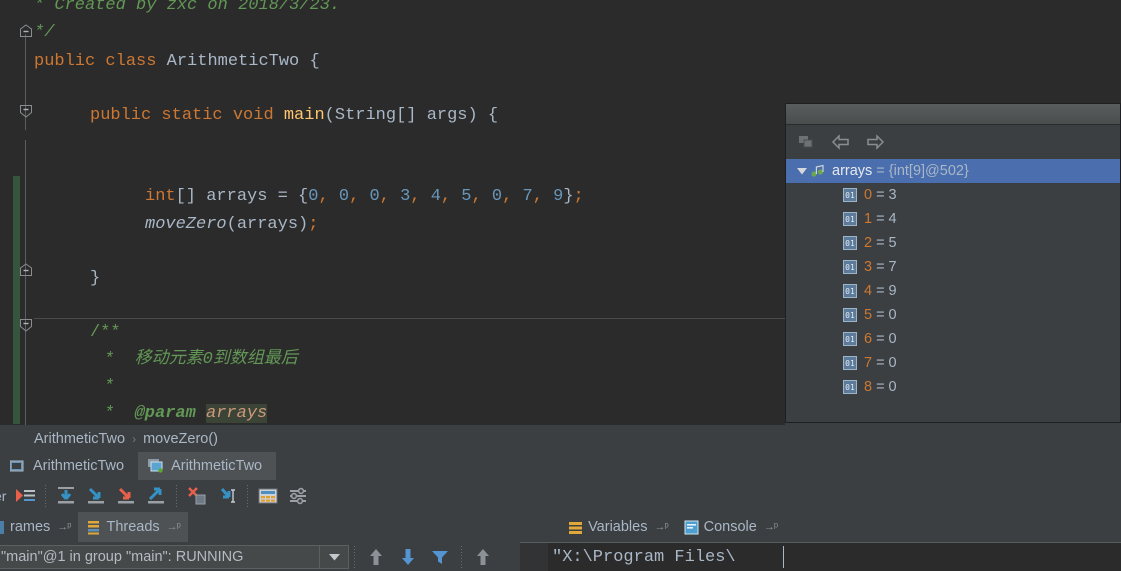 The width and height of the screenshot is (1121, 571). Describe the element at coordinates (953, 363) in the screenshot. I see `variable-row: 01 7 = 0` at that location.